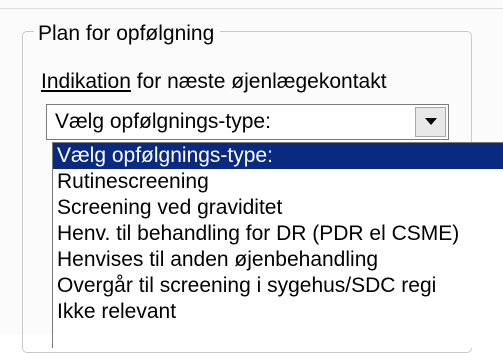 The image size is (503, 353). I want to click on chevron-down-icon, so click(431, 121).